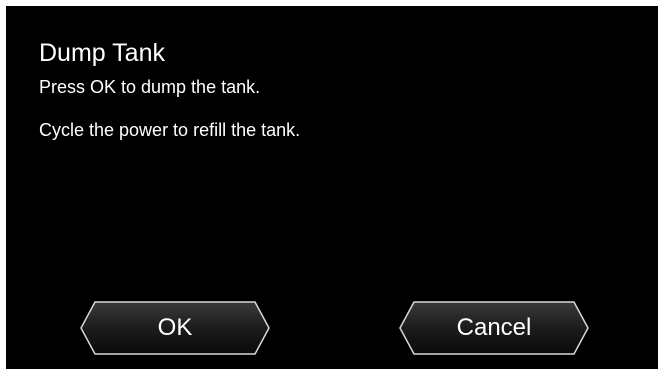 The height and width of the screenshot is (375, 665). I want to click on ok-button-label: OK, so click(175, 327).